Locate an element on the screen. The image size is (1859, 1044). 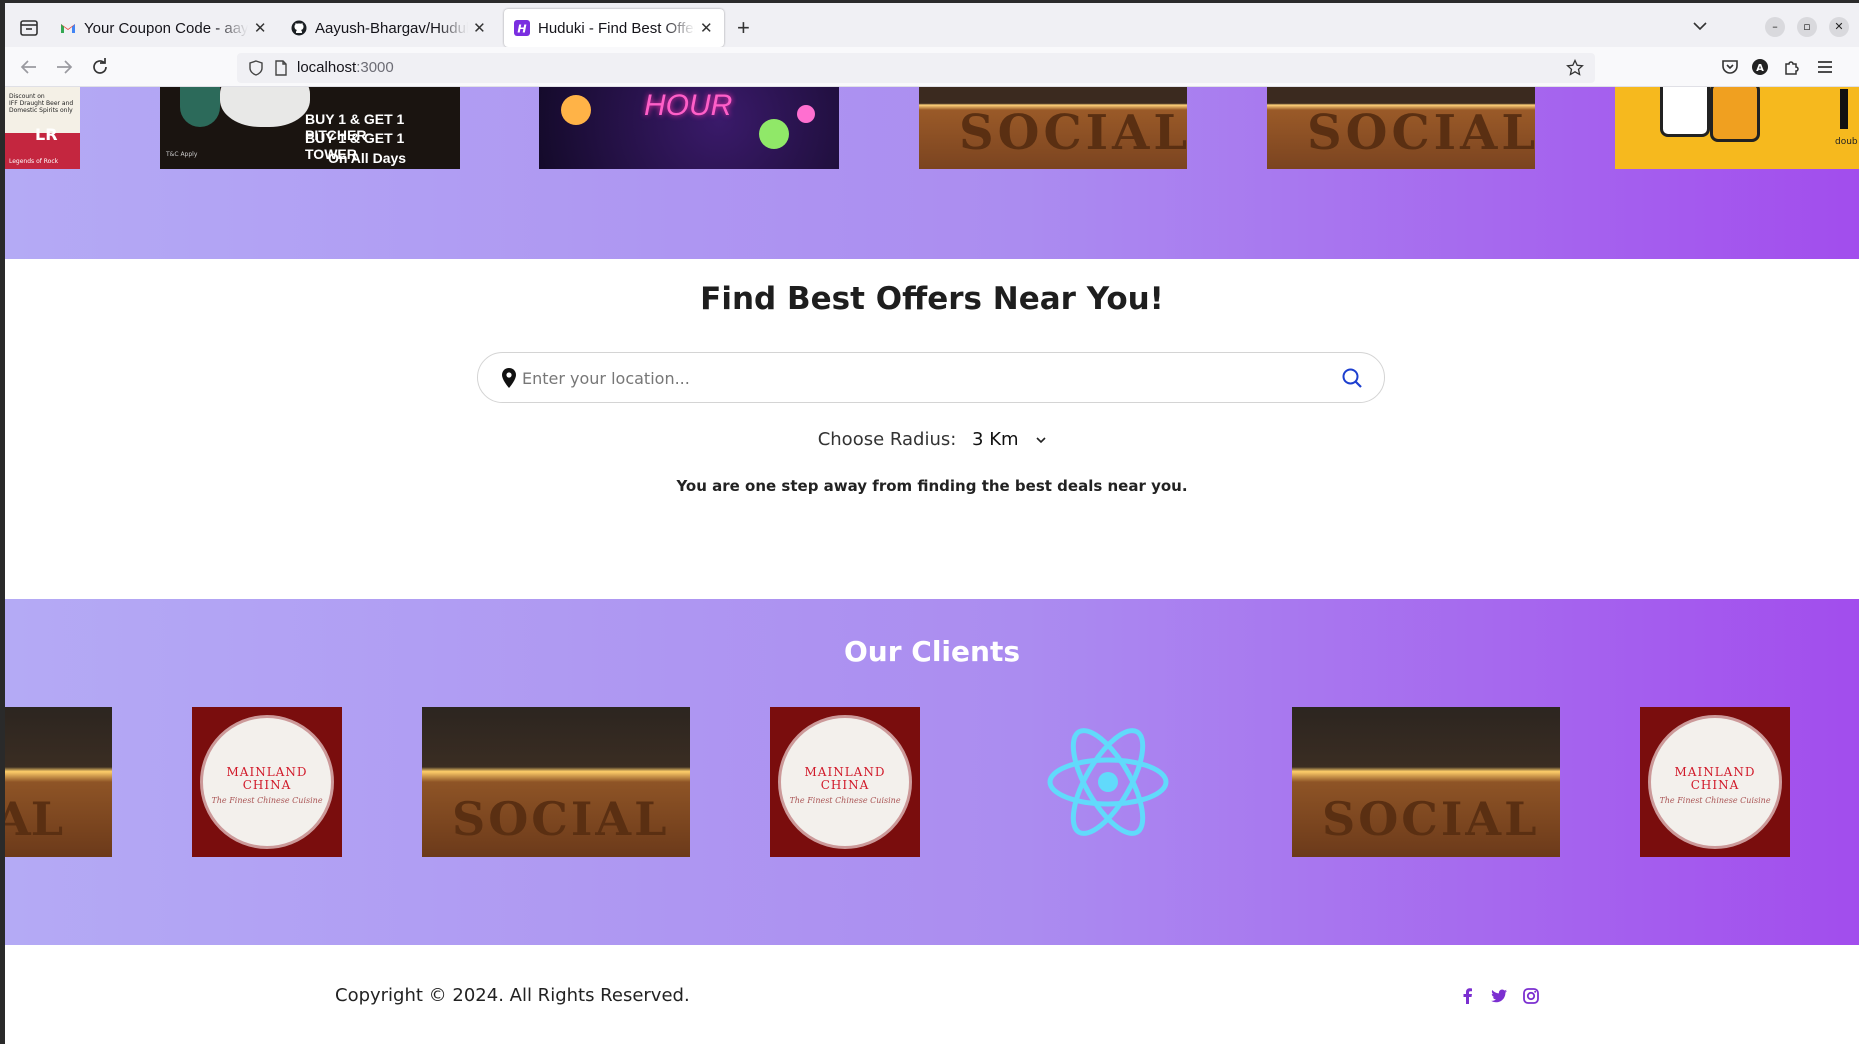
tab-title: Aayush-Bhargav/Huduki-F is located at coordinates (391, 28).